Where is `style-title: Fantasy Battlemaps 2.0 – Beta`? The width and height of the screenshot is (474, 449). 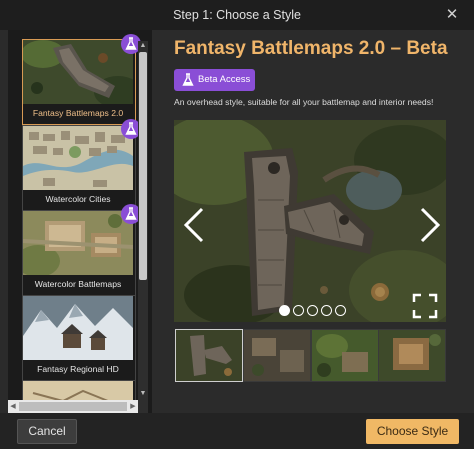 style-title: Fantasy Battlemaps 2.0 – Beta is located at coordinates (311, 48).